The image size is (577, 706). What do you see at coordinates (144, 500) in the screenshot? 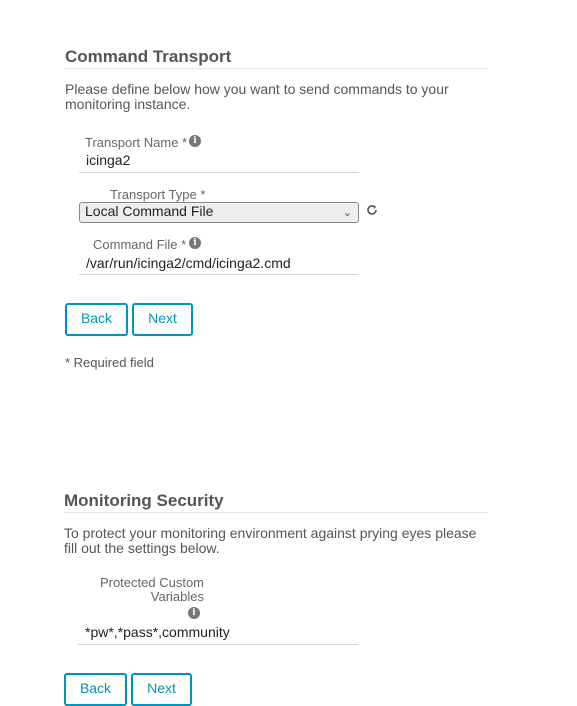
I see `section-title-monitoring-security: Monitoring Security` at bounding box center [144, 500].